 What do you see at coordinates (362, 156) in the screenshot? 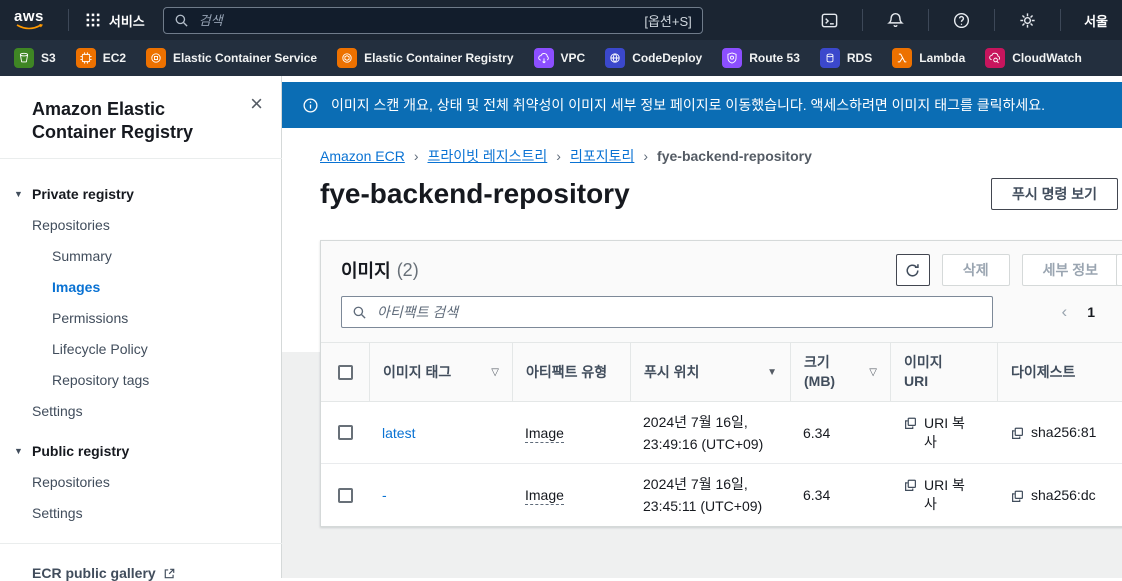
I see `breadcrumb-link-amazon-ecr: Amazon ECR` at bounding box center [362, 156].